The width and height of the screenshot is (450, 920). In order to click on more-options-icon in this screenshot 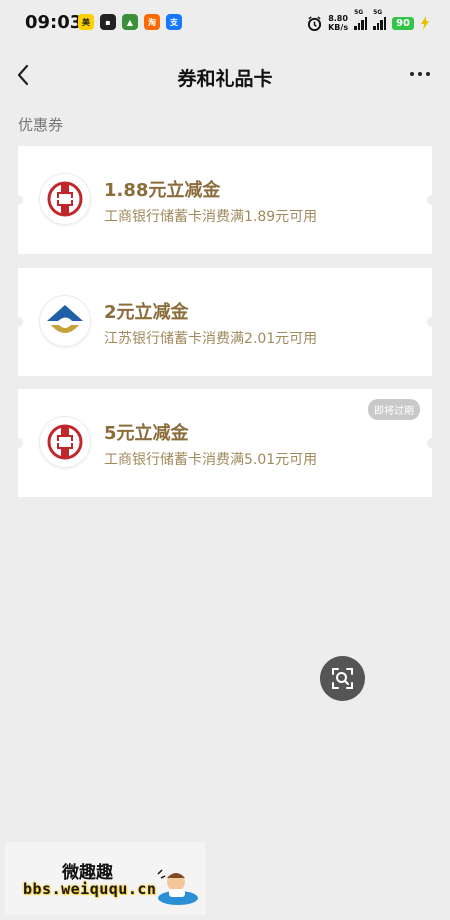, I will do `click(420, 74)`.